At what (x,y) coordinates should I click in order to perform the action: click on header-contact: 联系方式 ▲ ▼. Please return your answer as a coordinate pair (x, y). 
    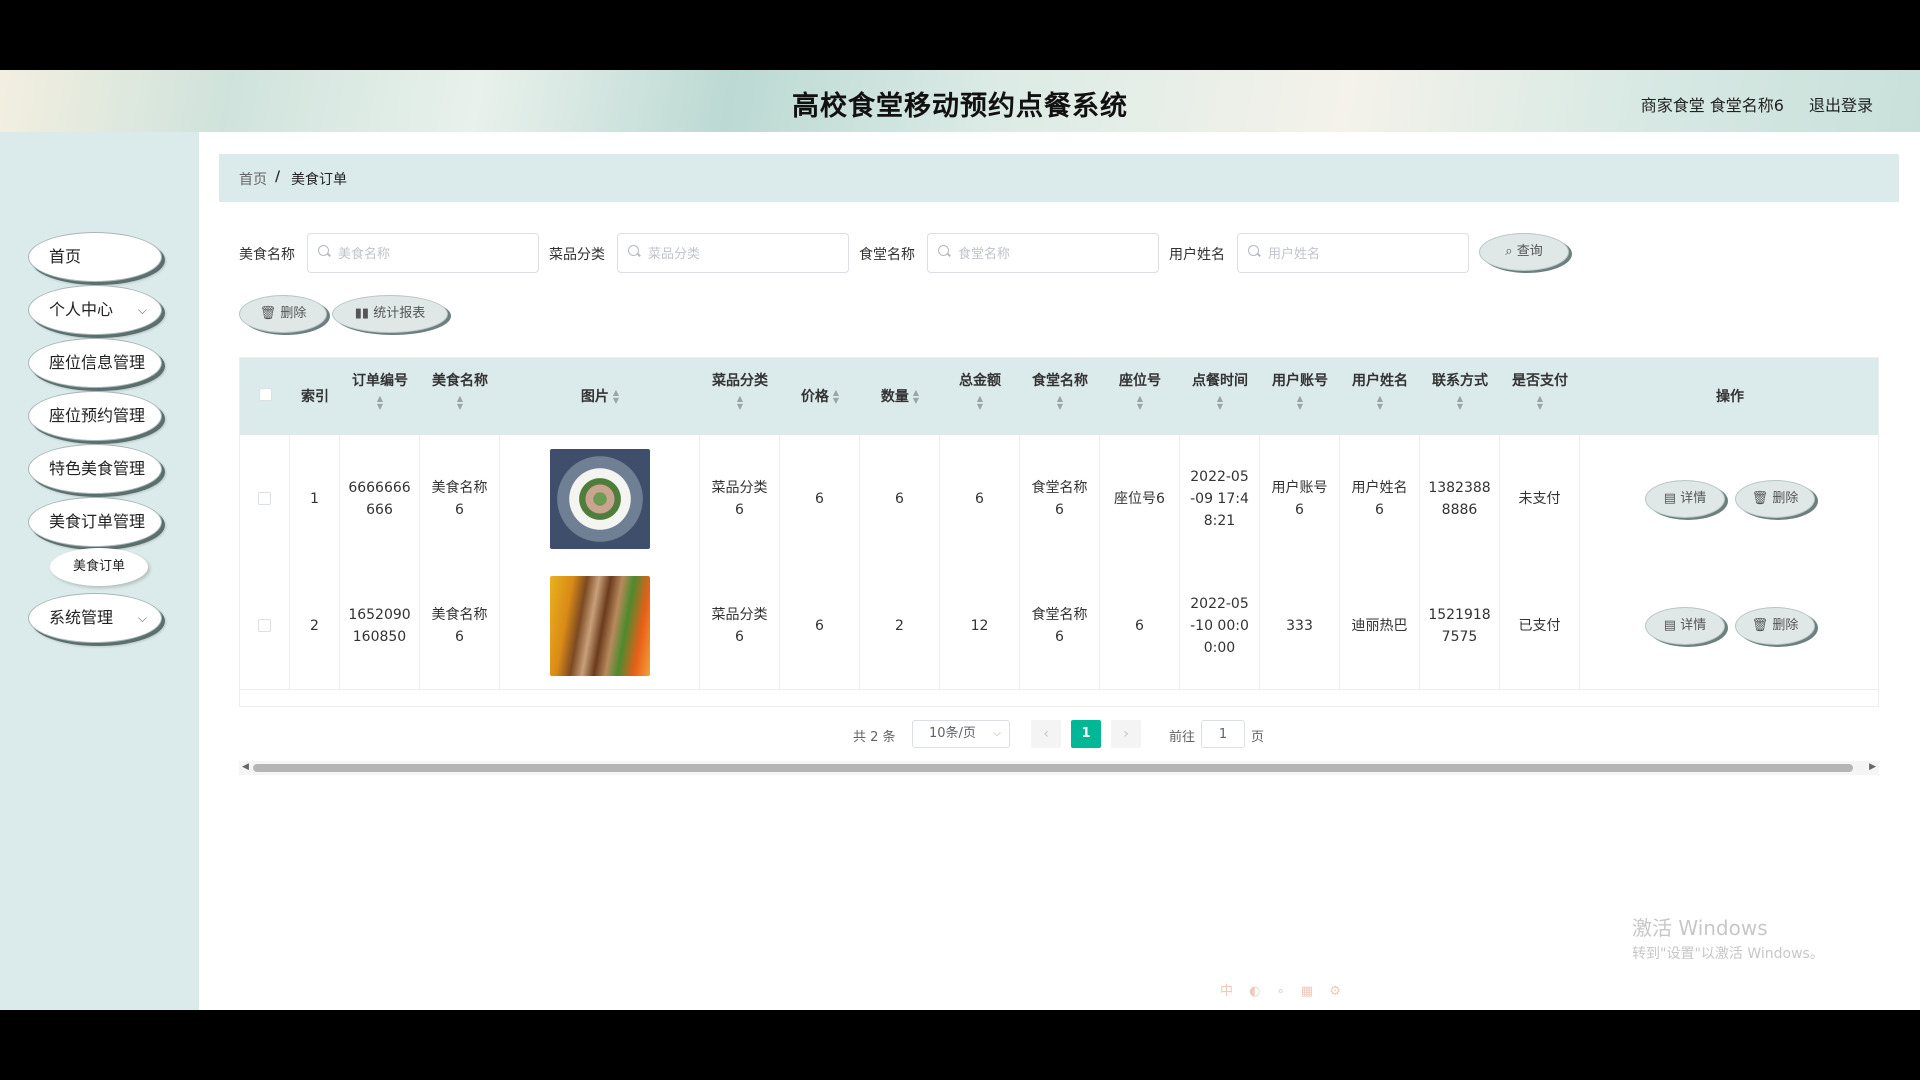
    Looking at the image, I should click on (1460, 396).